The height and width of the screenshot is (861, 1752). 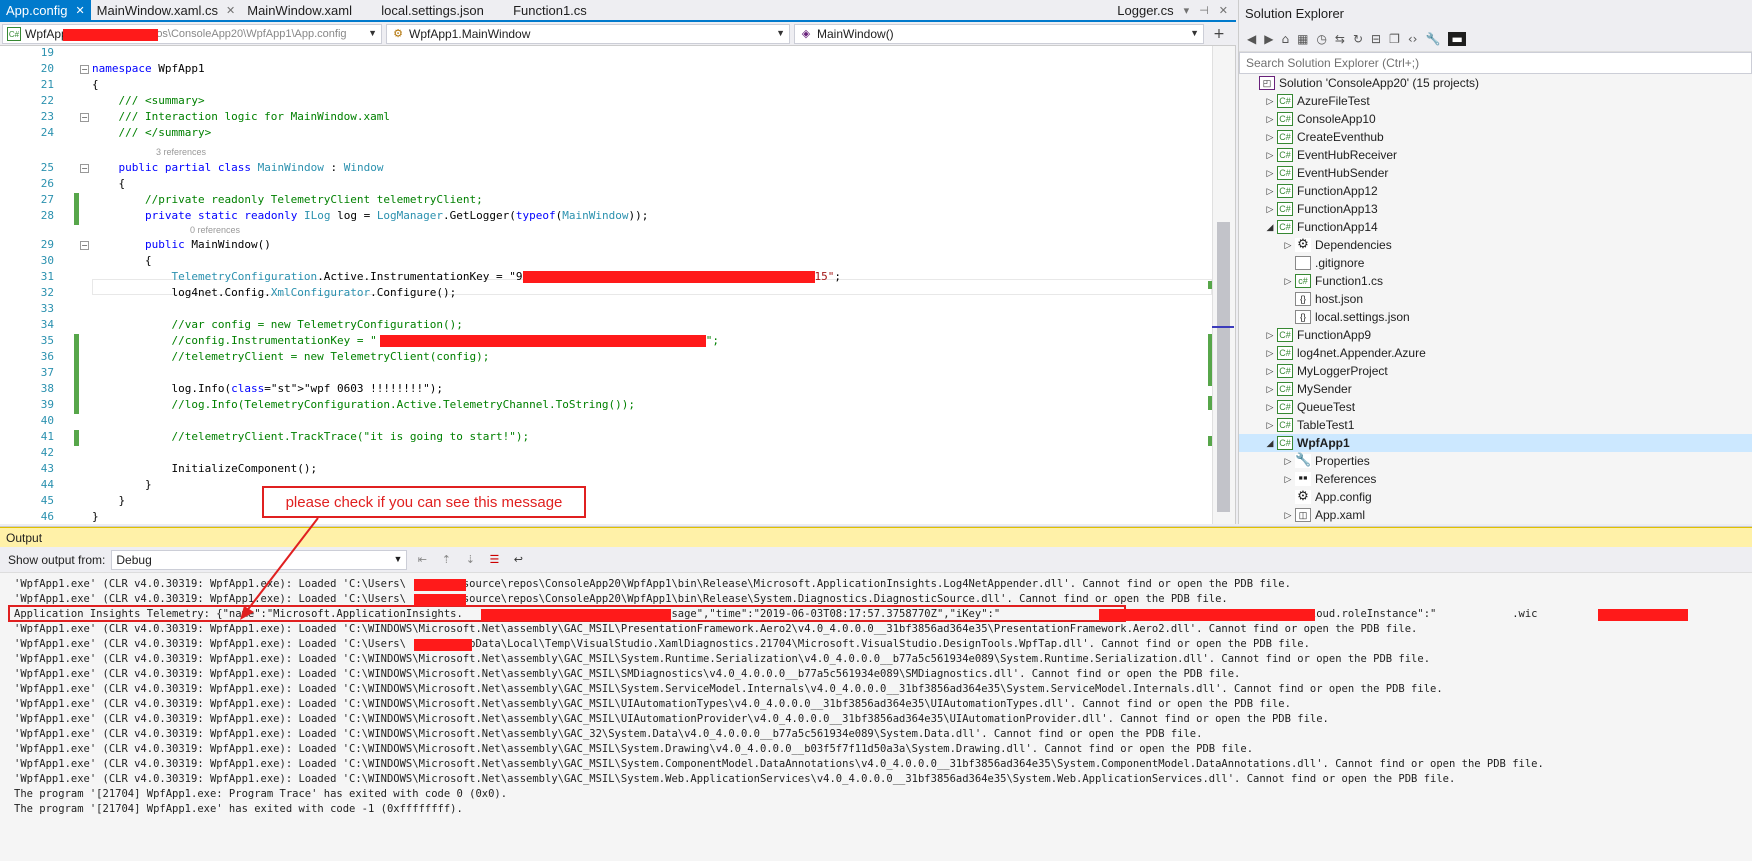 What do you see at coordinates (238, 167) in the screenshot?
I see `code-line: public partial class MainWindow : Window` at bounding box center [238, 167].